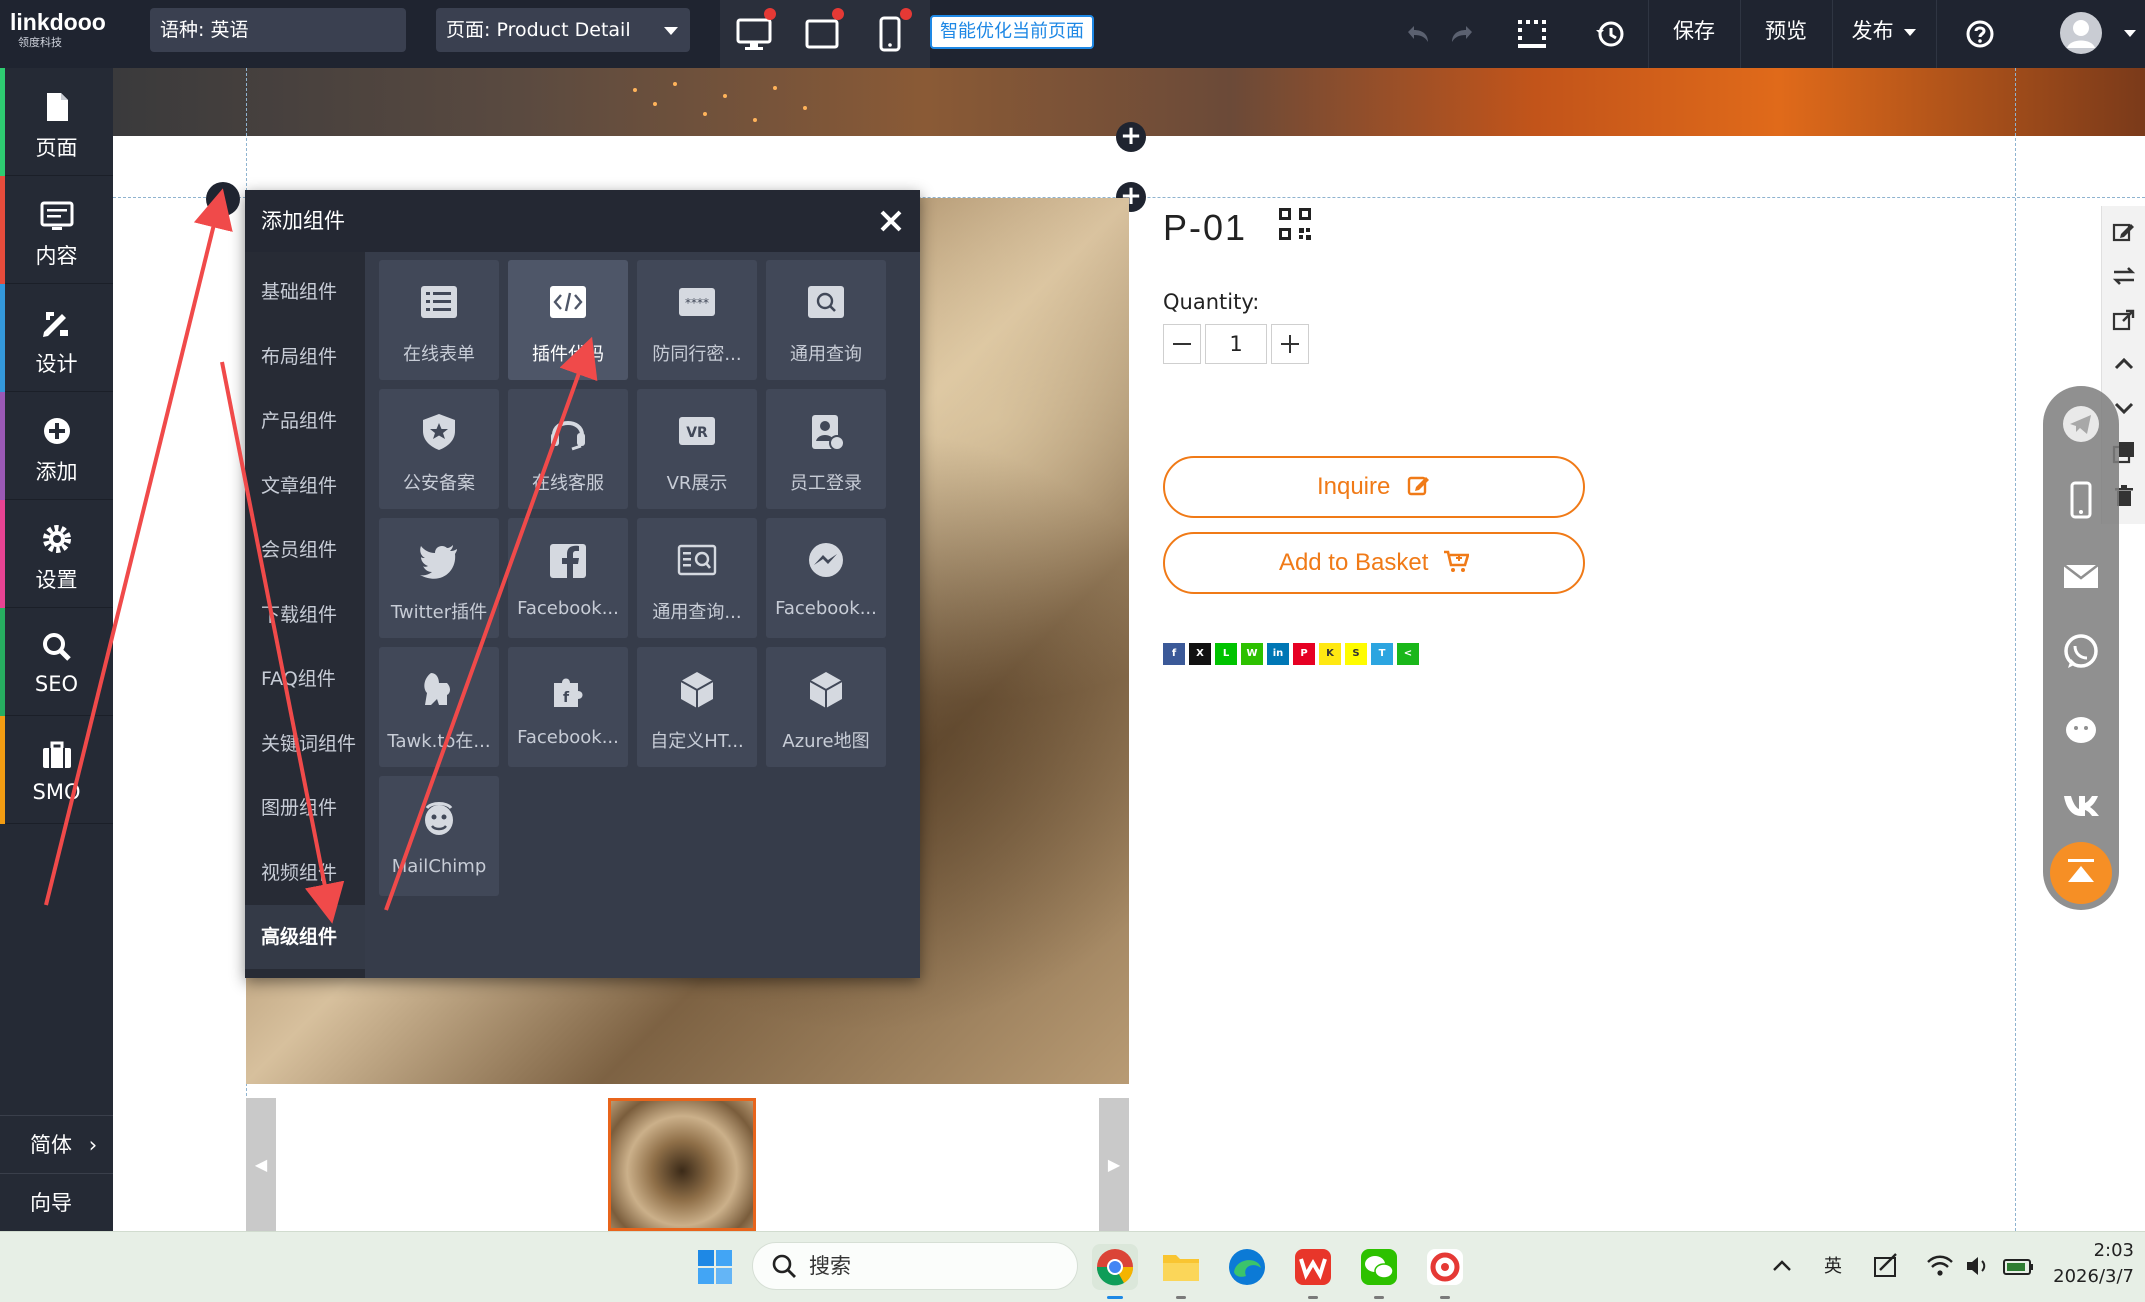  Describe the element at coordinates (439, 449) in the screenshot. I see `component-tile: 公安备案` at that location.